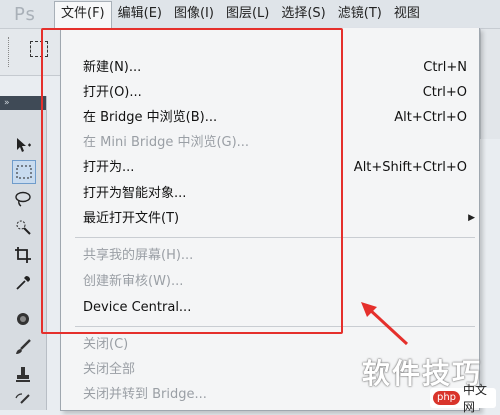  Describe the element at coordinates (83, 14) in the screenshot. I see `menu-file: 文件(F)` at that location.